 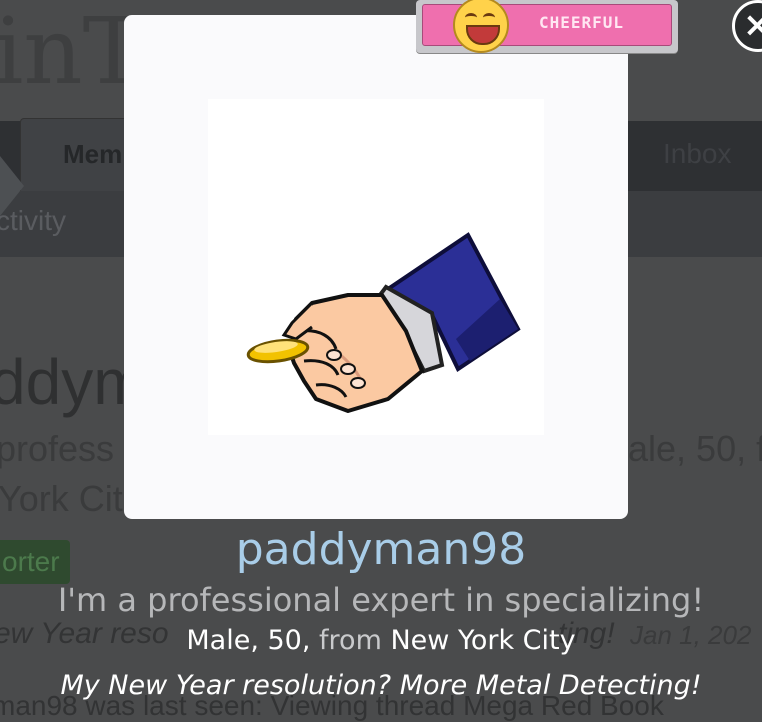 What do you see at coordinates (93, 154) in the screenshot?
I see `nav-tab-members-label: Mem` at bounding box center [93, 154].